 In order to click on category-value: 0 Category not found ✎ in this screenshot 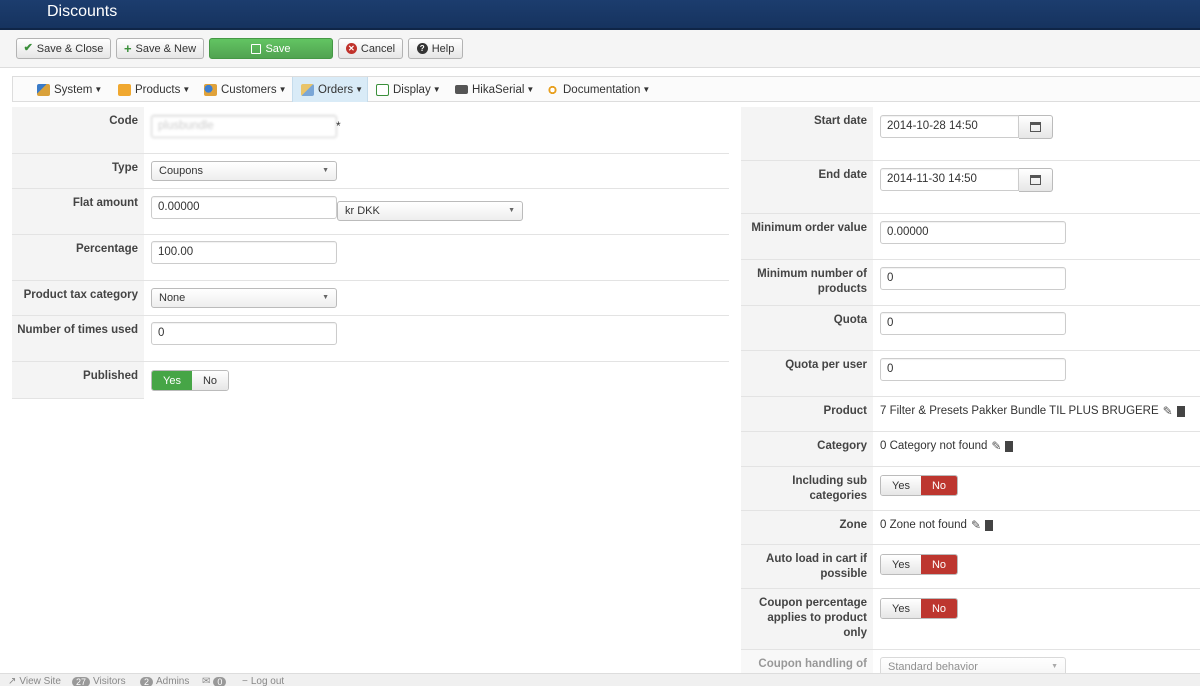, I will do `click(947, 446)`.